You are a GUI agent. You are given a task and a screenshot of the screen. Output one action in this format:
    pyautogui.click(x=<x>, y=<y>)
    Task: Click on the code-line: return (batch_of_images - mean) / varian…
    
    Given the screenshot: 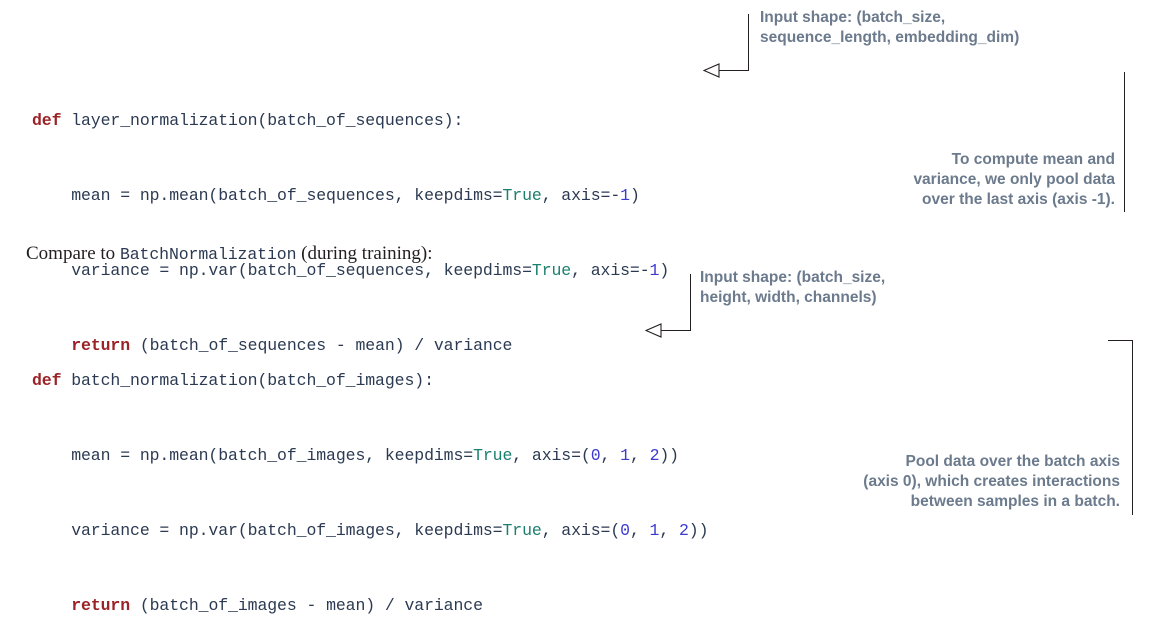 What is the action you would take?
    pyautogui.click(x=370, y=605)
    